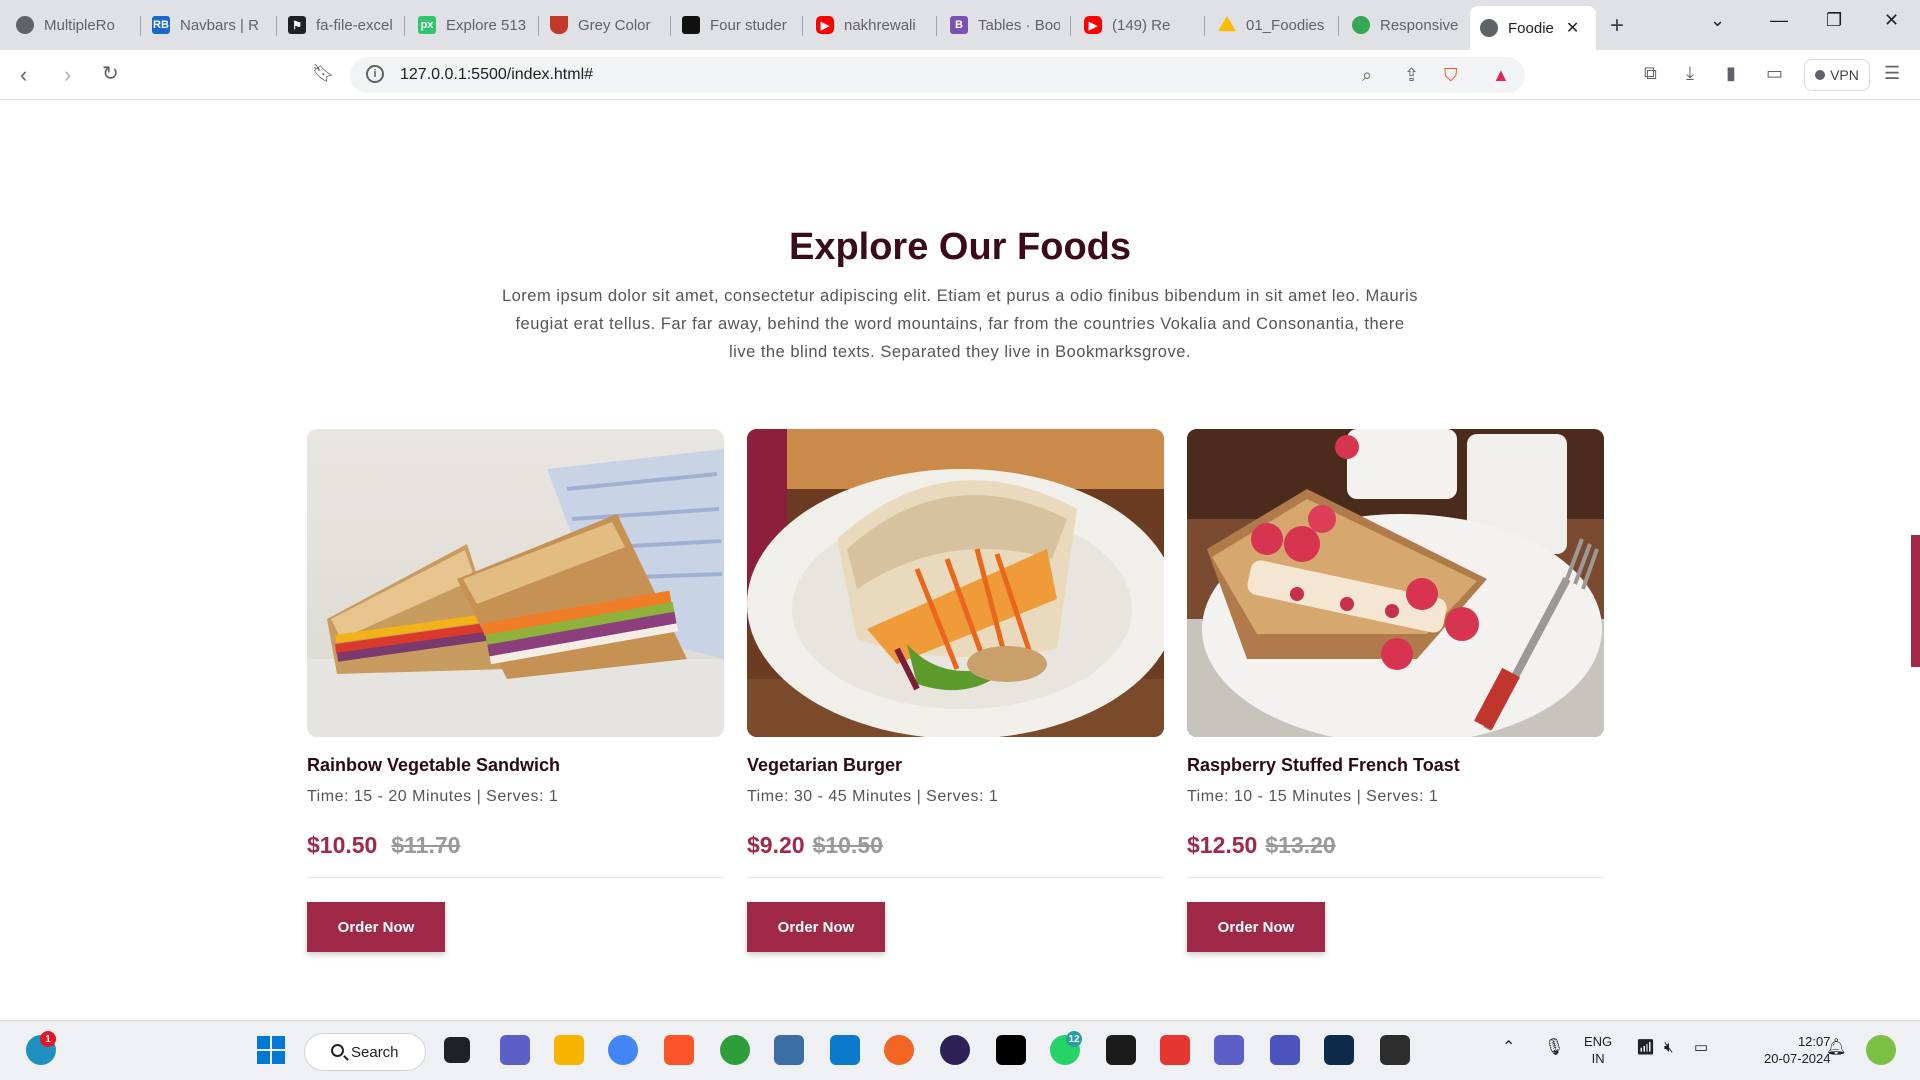 The image size is (1920, 1080). Describe the element at coordinates (1313, 796) in the screenshot. I see `food-meta: Time: 10 - 15 Minutes | Serves: 1` at that location.